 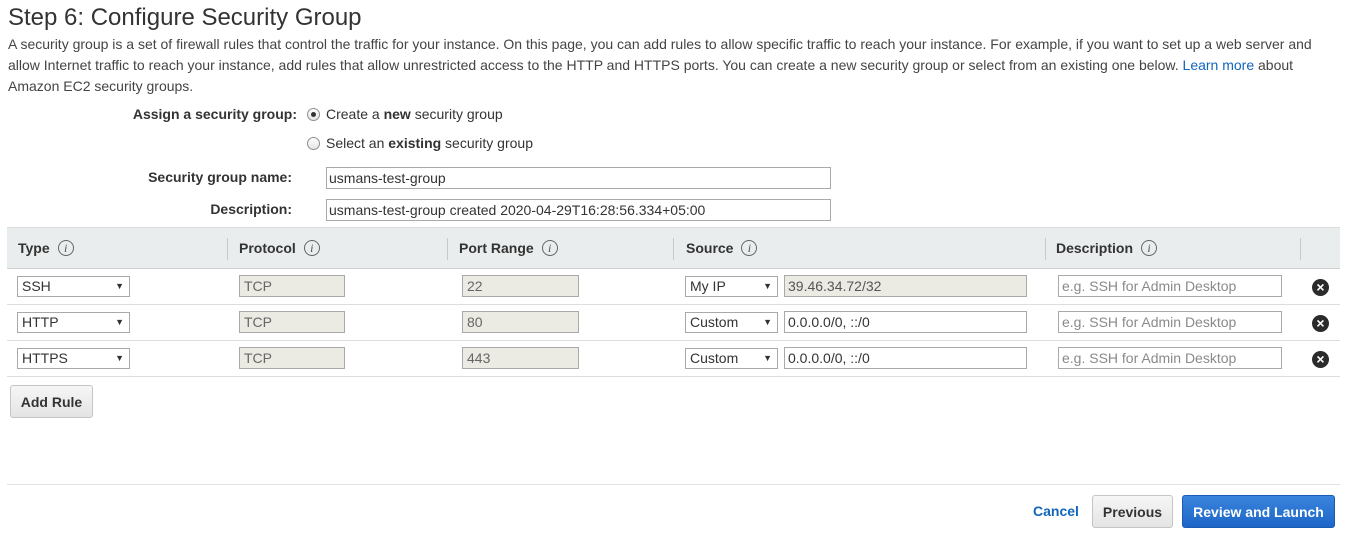 What do you see at coordinates (731, 286) in the screenshot?
I see `source-type-select: My IP ▼` at bounding box center [731, 286].